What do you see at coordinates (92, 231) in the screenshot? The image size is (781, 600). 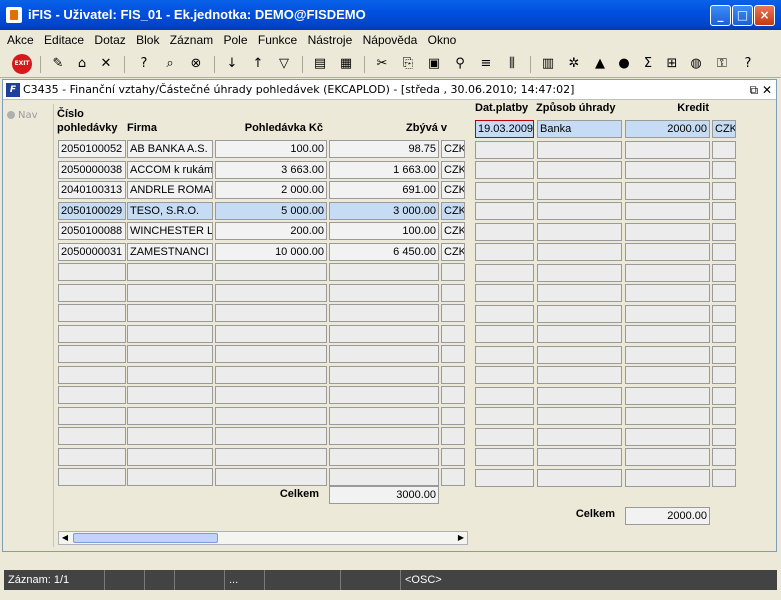 I see `cell-cislo: 2050100088` at bounding box center [92, 231].